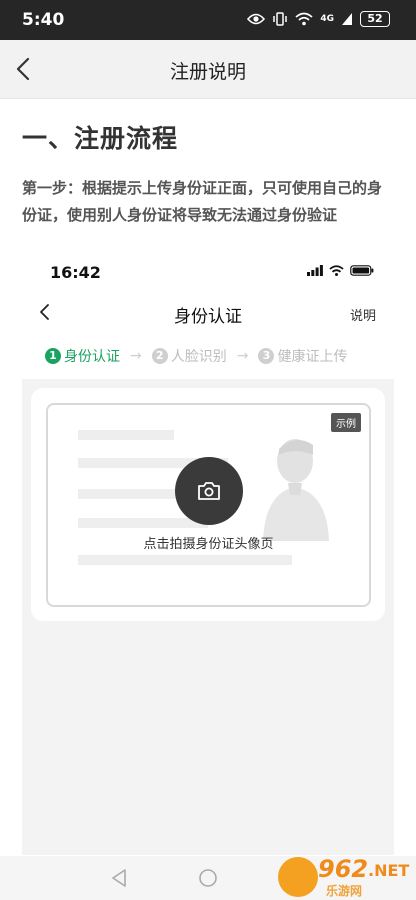 This screenshot has height=900, width=416. I want to click on section-heading: 一、注册流程, so click(100, 138).